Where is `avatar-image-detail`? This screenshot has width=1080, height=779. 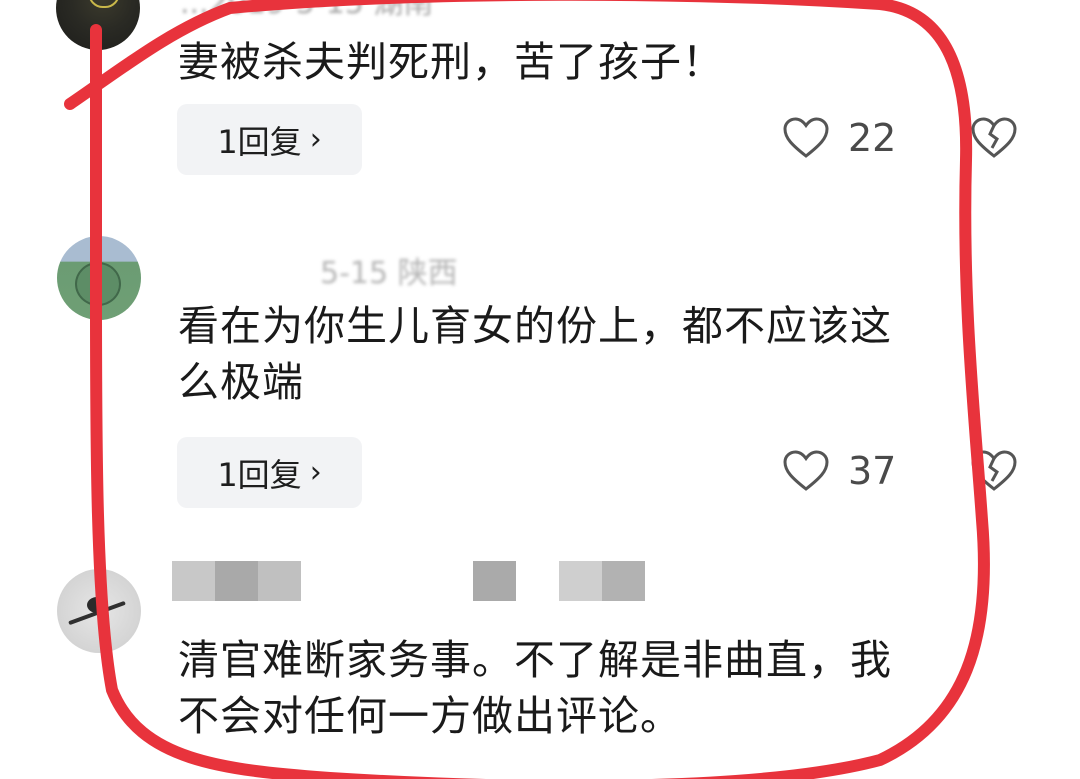 avatar-image-detail is located at coordinates (97, 605).